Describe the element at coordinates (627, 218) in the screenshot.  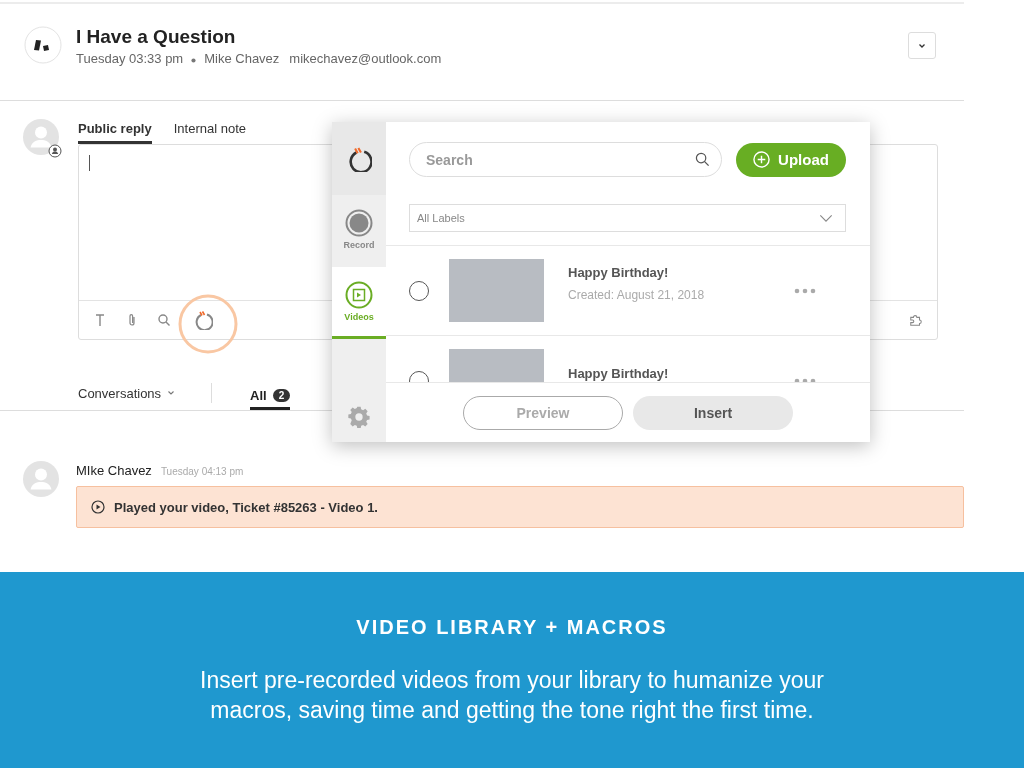
I see `labels-dropdown: All Labels` at that location.